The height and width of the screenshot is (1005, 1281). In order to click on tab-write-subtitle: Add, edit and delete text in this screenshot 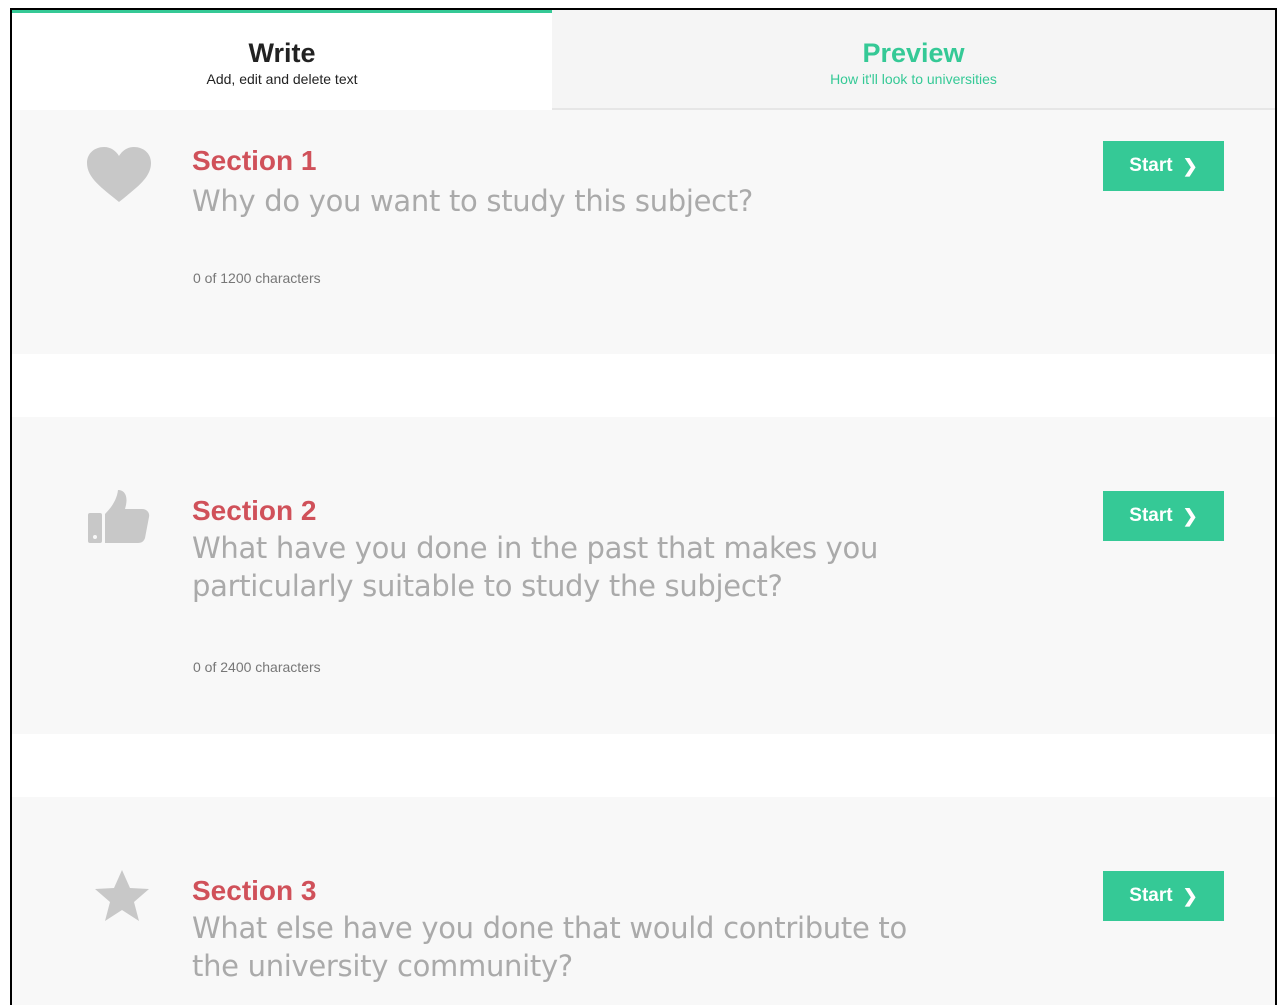, I will do `click(282, 79)`.